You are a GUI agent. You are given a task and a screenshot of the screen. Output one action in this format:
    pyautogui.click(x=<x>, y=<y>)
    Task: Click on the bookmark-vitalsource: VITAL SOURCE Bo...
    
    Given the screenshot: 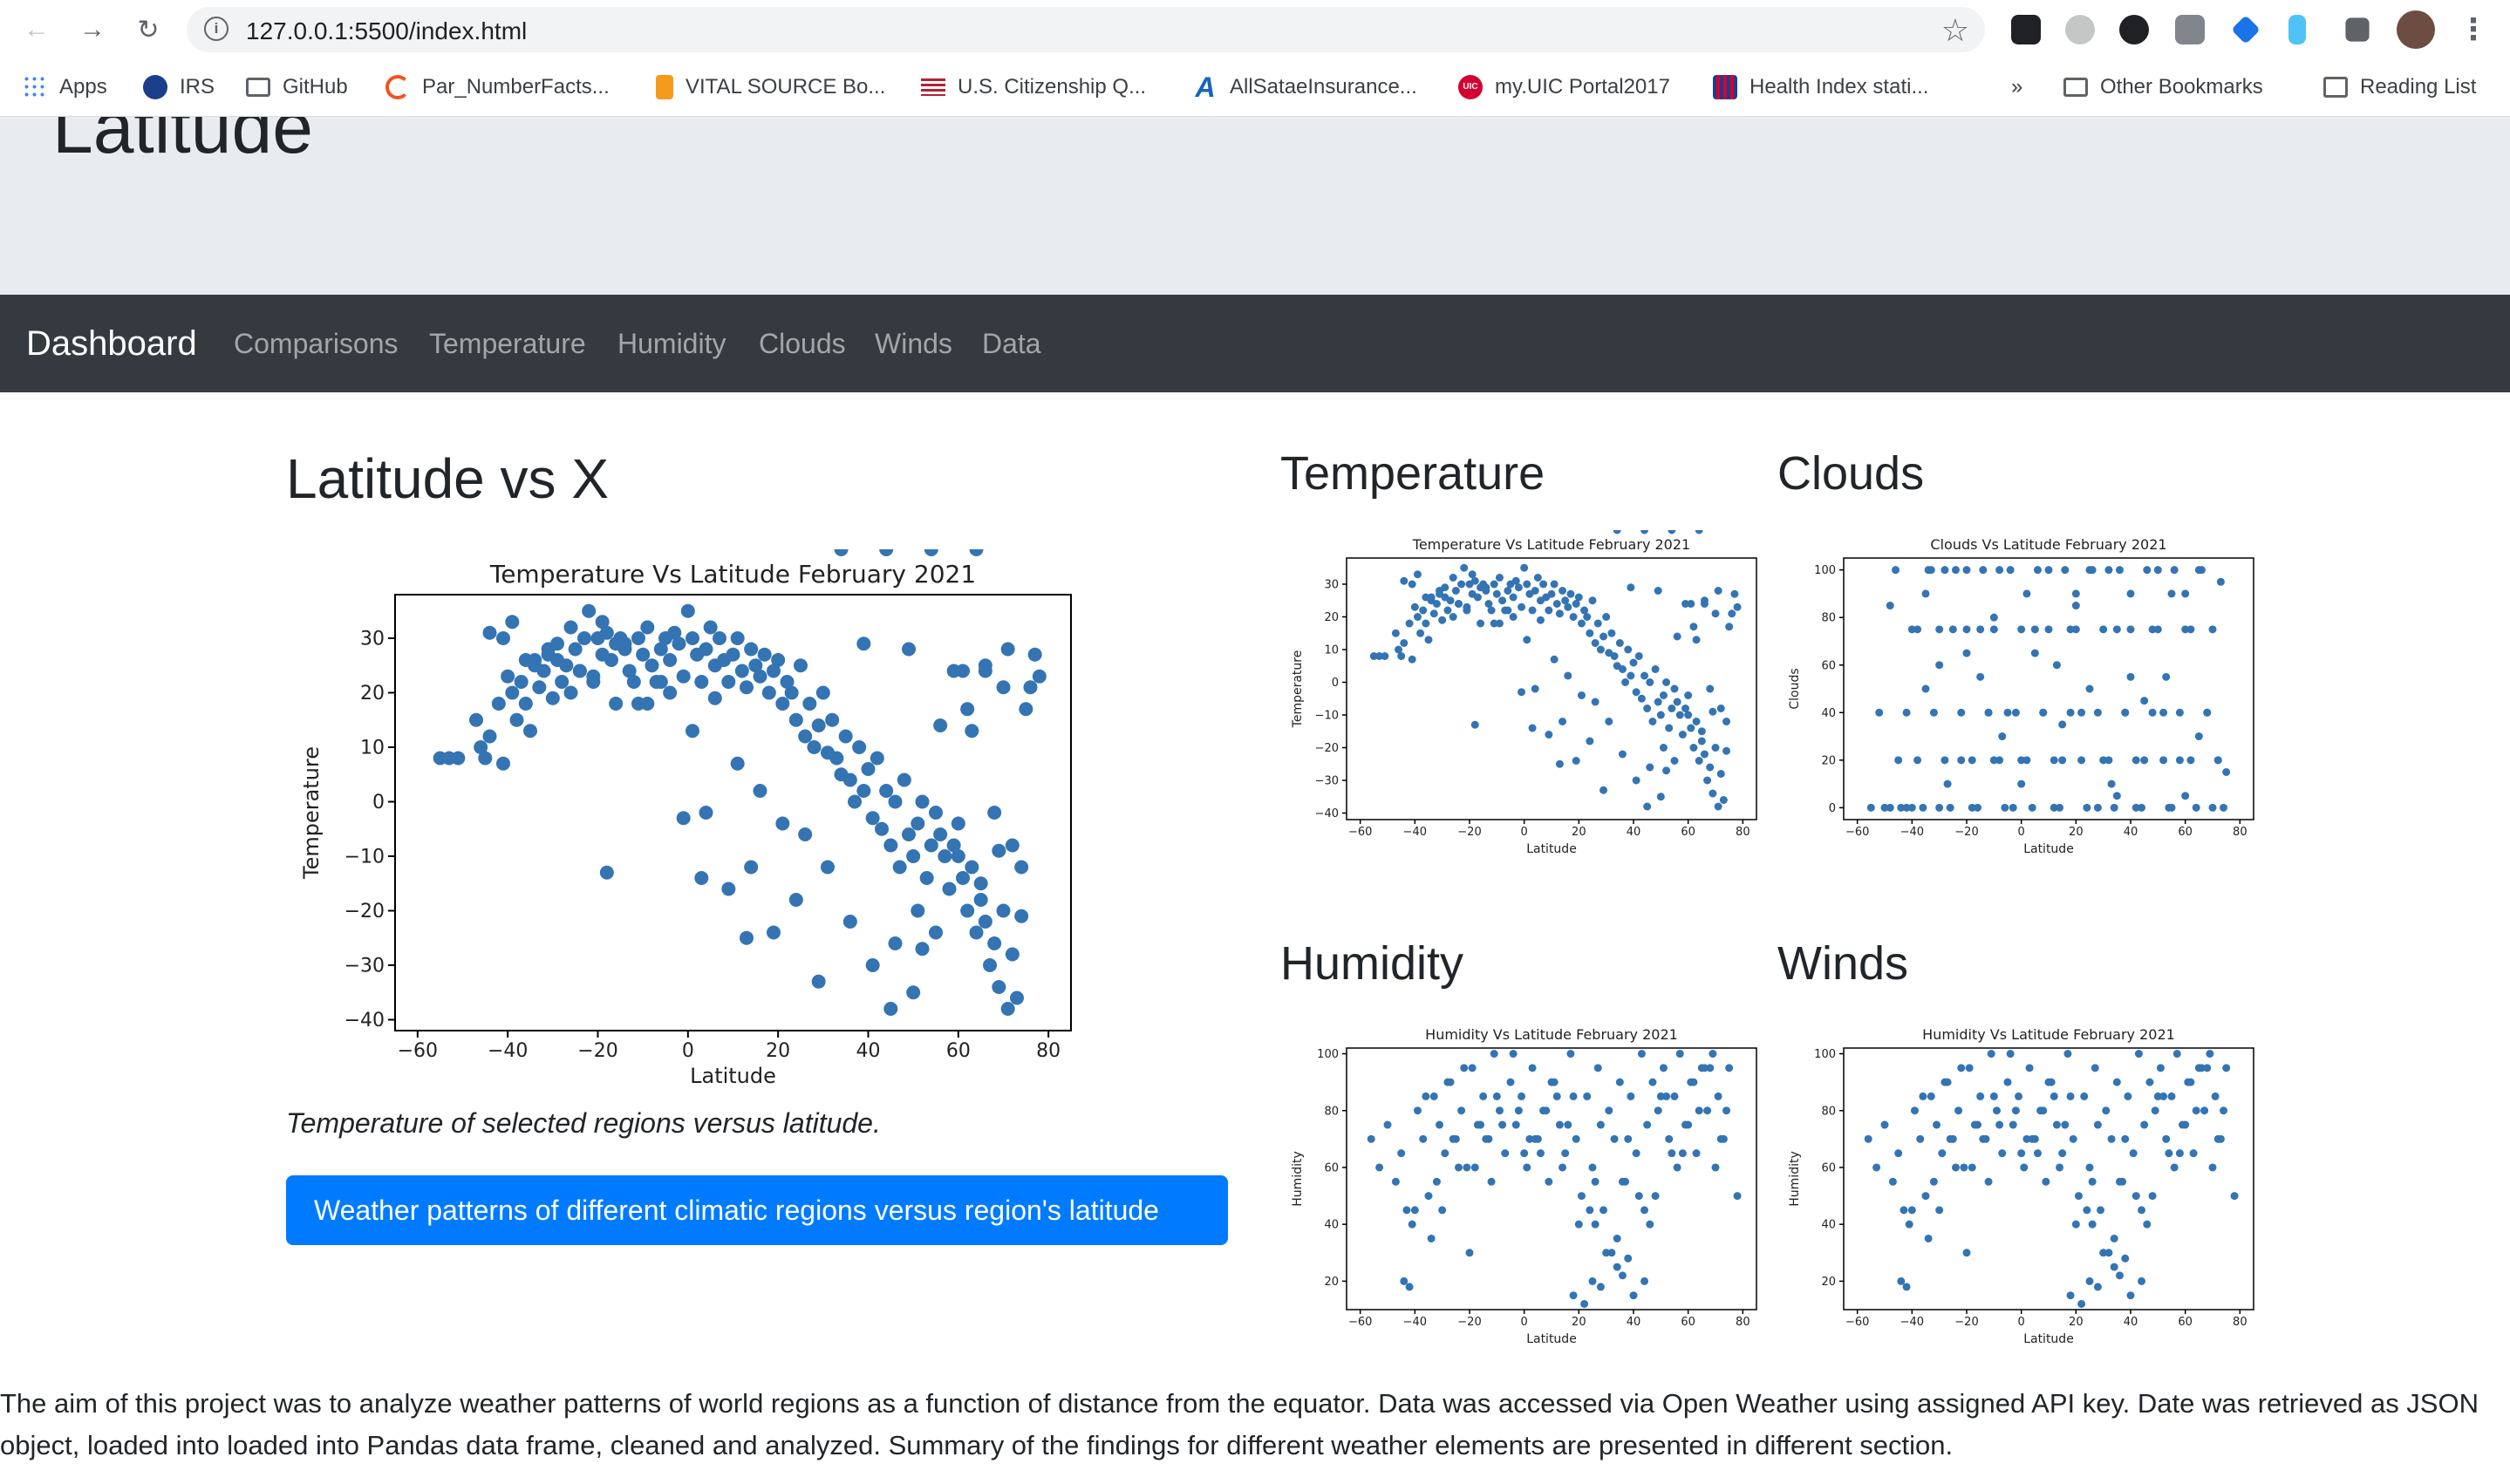 What is the action you would take?
    pyautogui.click(x=770, y=87)
    